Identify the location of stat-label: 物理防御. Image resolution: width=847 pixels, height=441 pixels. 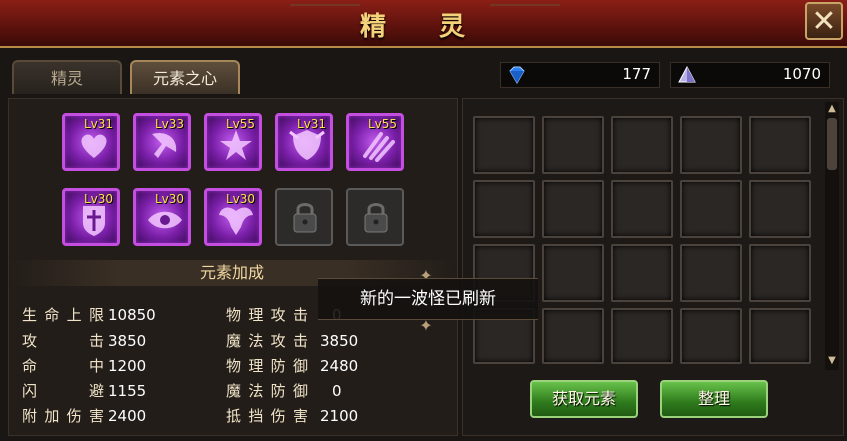
(267, 366).